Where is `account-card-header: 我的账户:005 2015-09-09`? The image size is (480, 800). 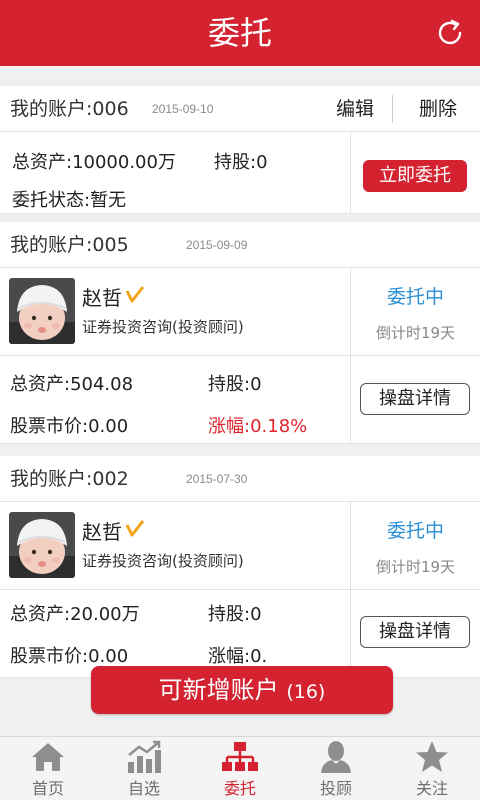
account-card-header: 我的账户:005 2015-09-09 is located at coordinates (240, 245).